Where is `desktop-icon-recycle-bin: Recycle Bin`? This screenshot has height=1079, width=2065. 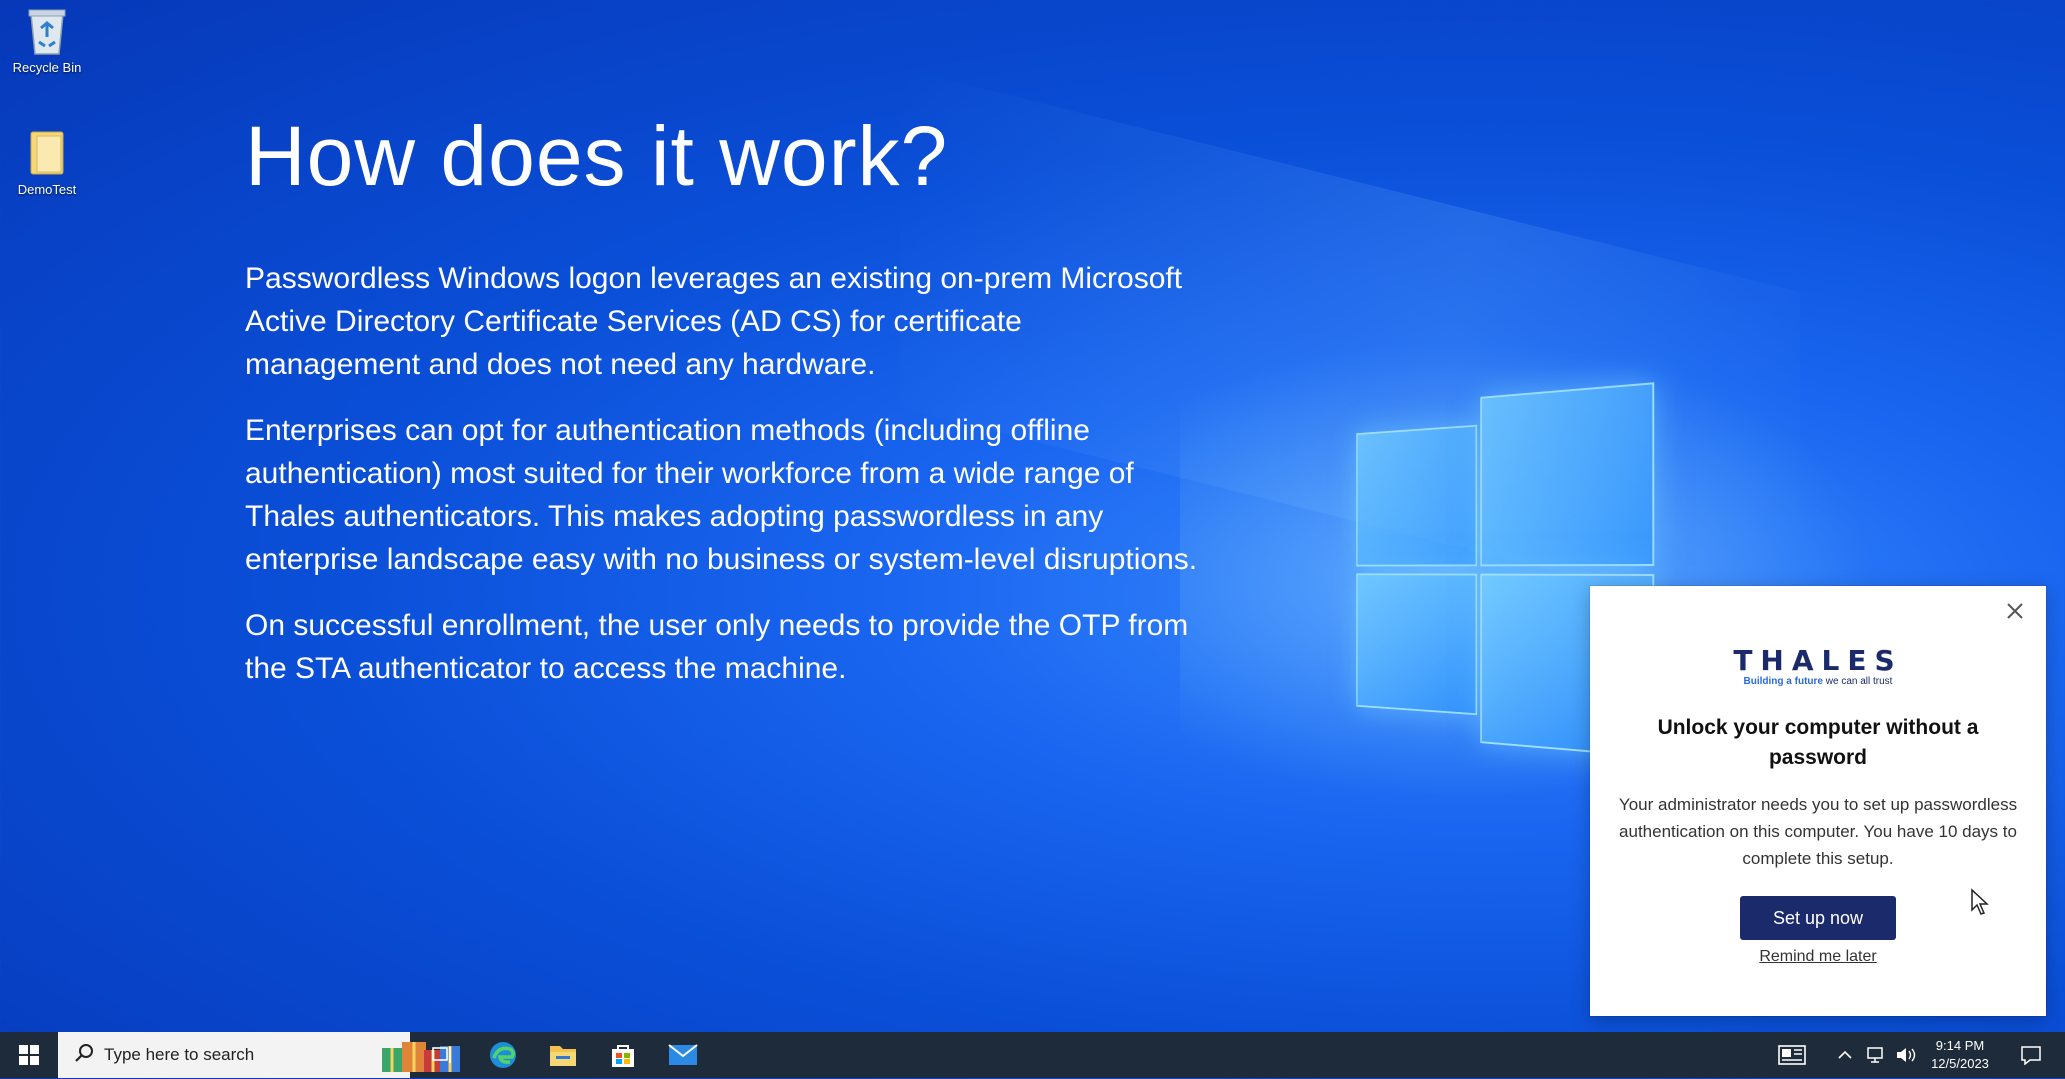
desktop-icon-recycle-bin: Recycle Bin is located at coordinates (47, 39).